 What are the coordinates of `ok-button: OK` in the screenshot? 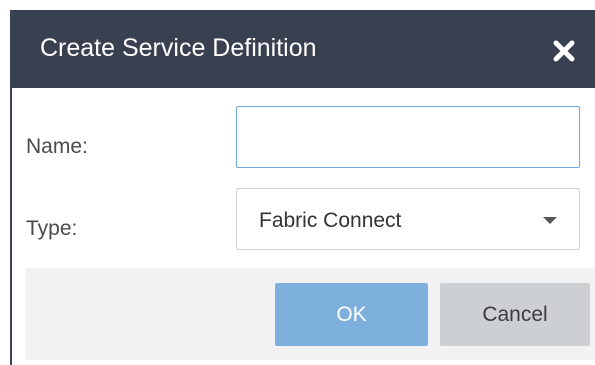 It's located at (351, 314).